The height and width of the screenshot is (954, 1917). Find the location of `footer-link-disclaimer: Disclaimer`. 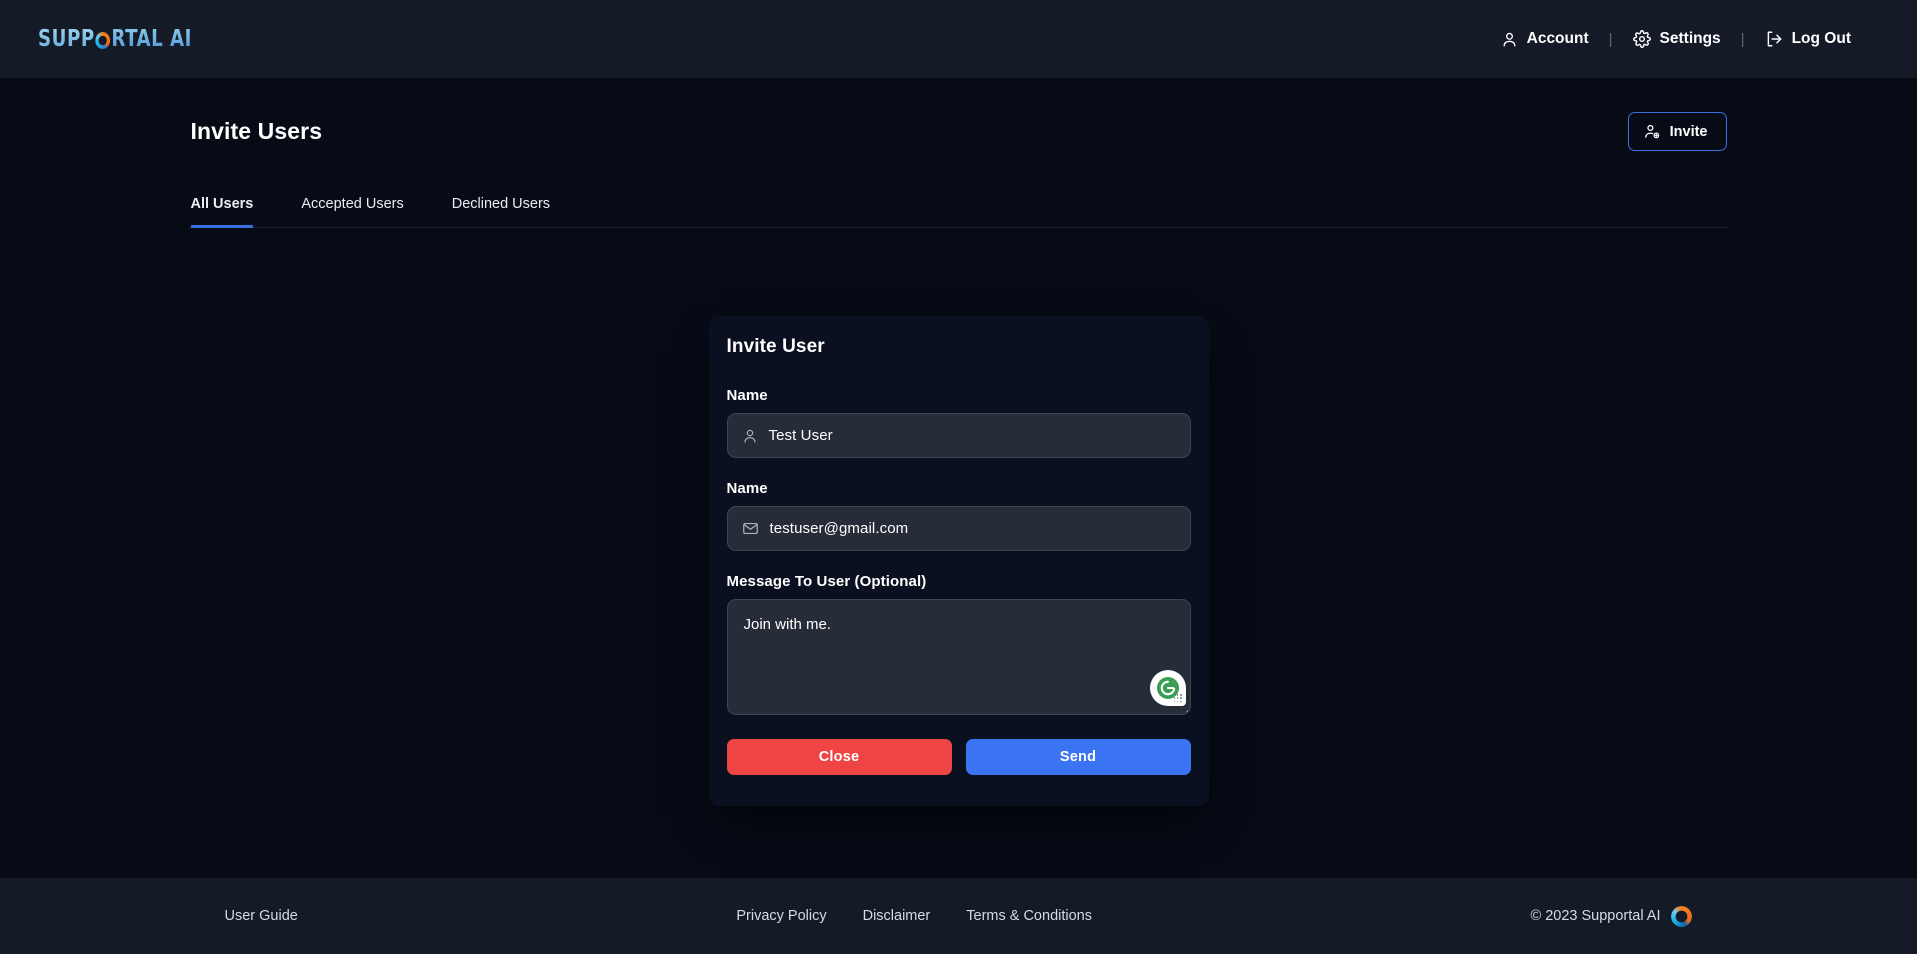

footer-link-disclaimer: Disclaimer is located at coordinates (897, 916).